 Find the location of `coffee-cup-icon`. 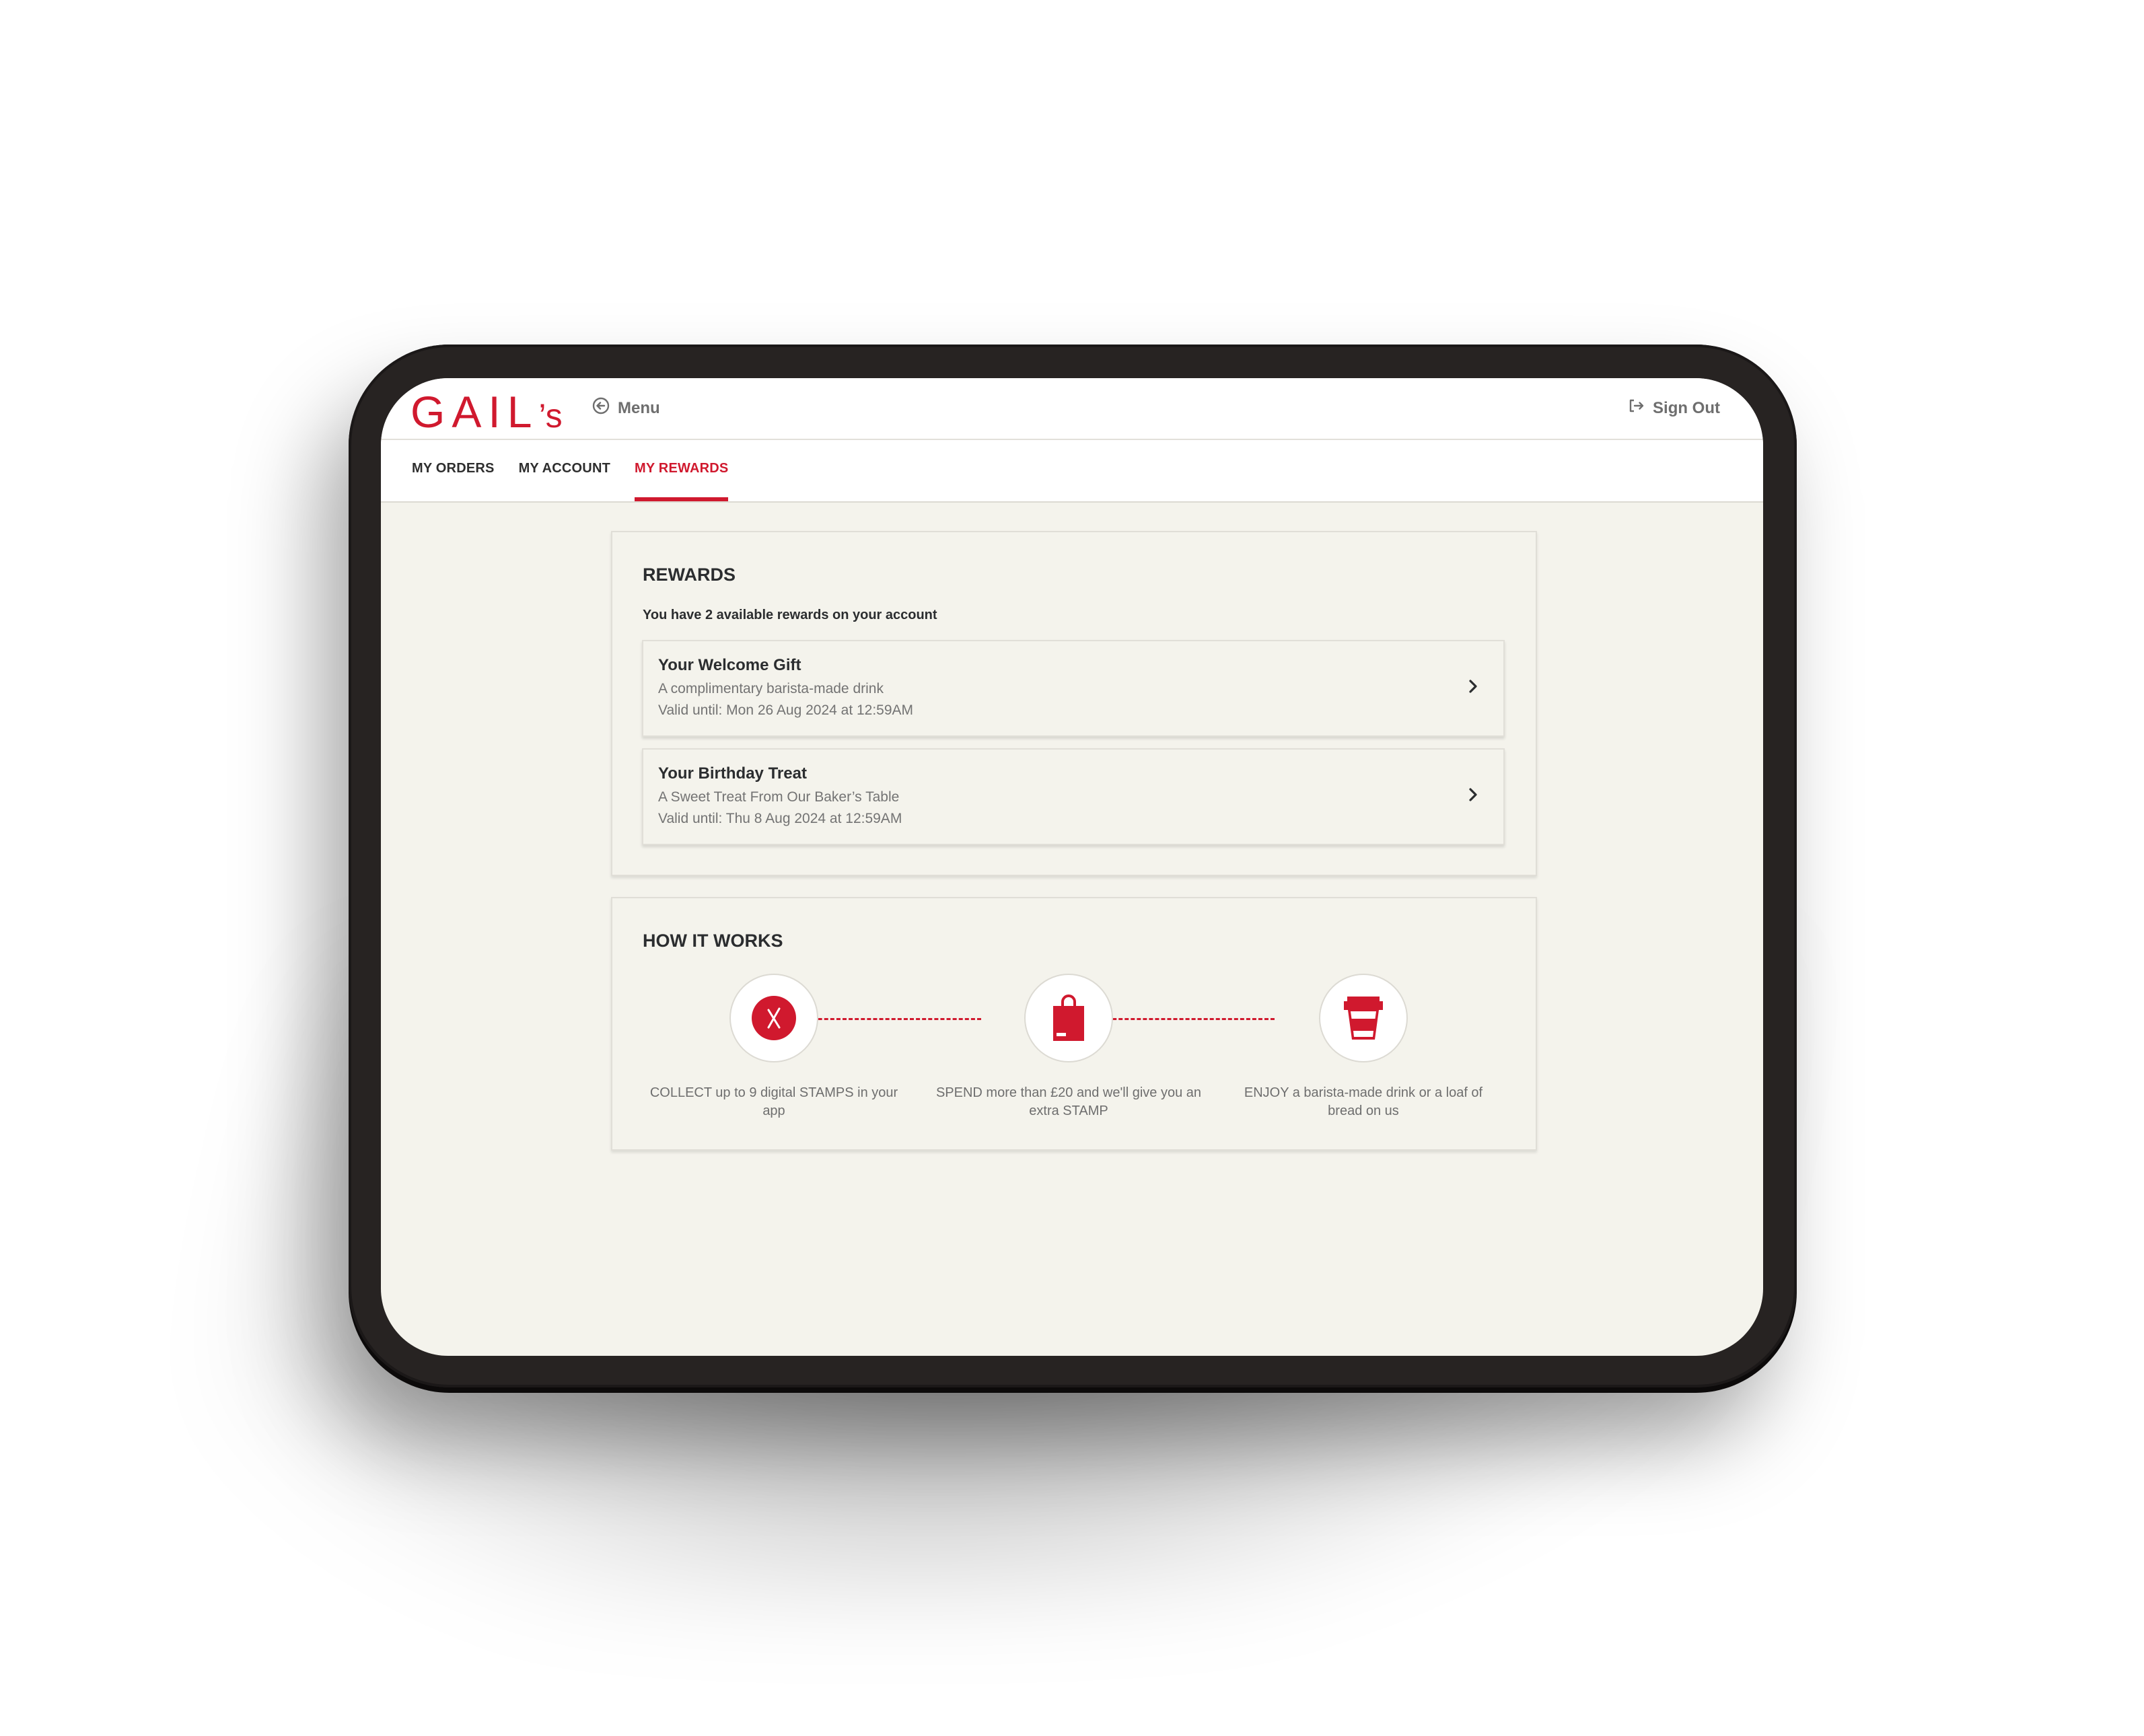

coffee-cup-icon is located at coordinates (1363, 1018).